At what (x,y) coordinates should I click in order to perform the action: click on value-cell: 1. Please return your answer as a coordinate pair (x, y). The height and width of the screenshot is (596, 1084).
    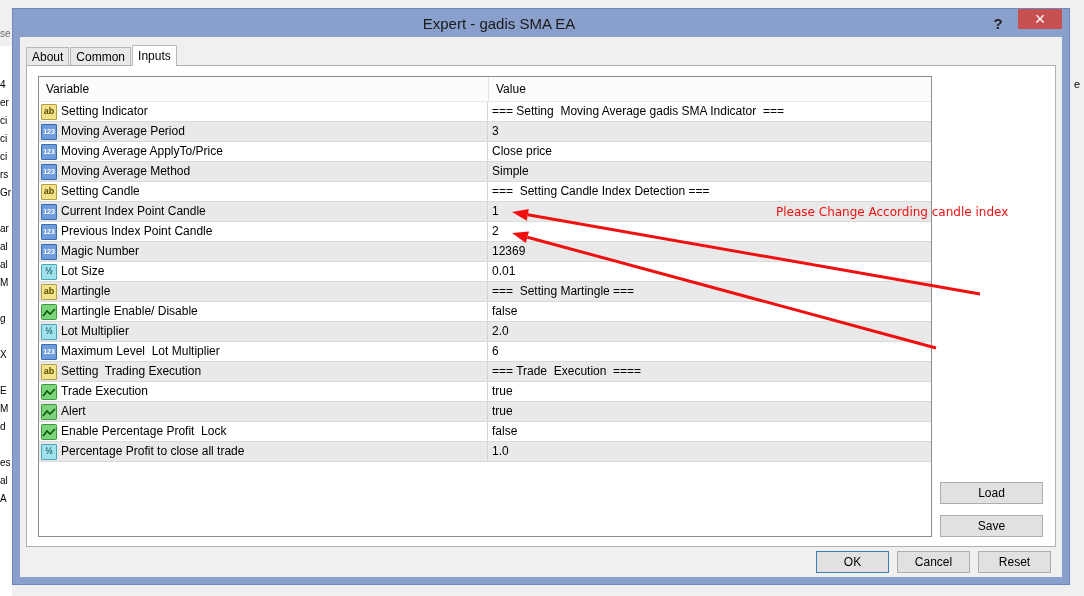
    Looking at the image, I should click on (493, 211).